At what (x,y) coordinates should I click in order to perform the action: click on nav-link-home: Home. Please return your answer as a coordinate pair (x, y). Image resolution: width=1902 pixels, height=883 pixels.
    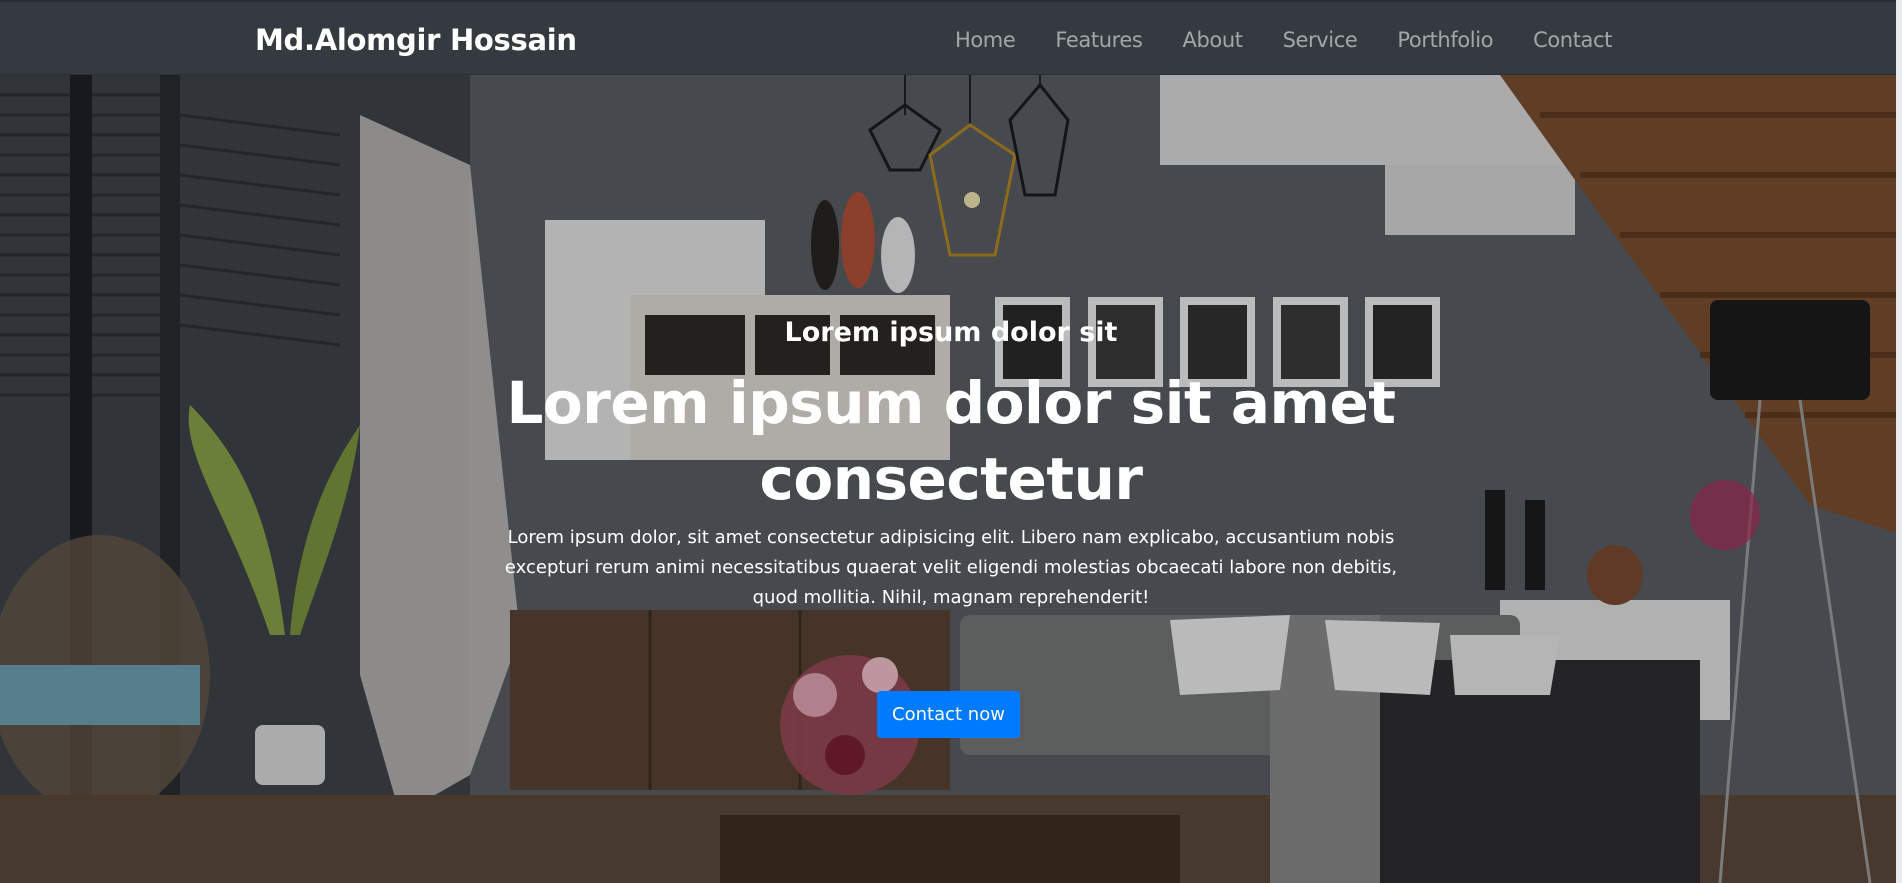
    Looking at the image, I should click on (985, 40).